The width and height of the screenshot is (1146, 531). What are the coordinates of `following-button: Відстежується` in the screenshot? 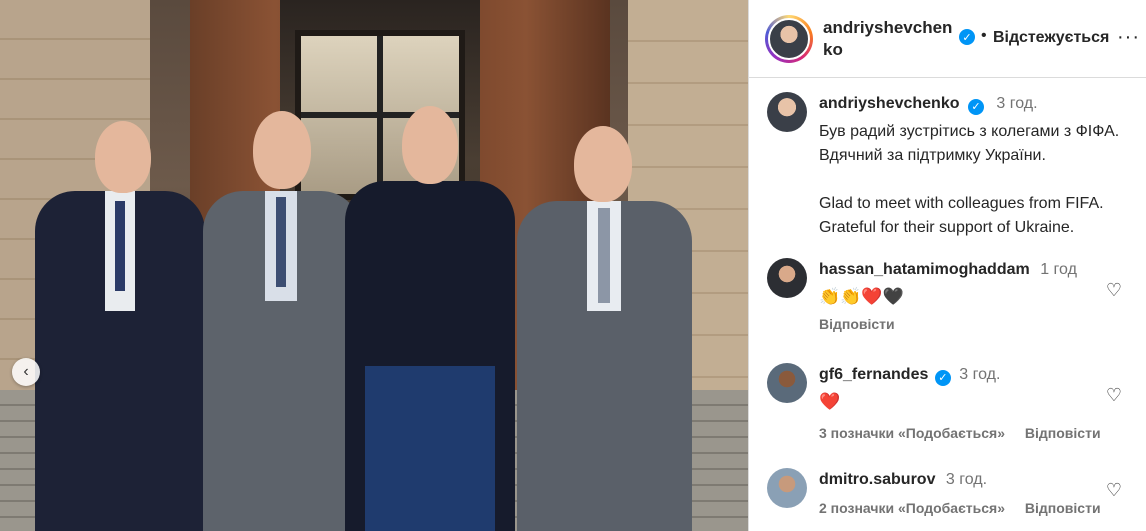 It's located at (1051, 38).